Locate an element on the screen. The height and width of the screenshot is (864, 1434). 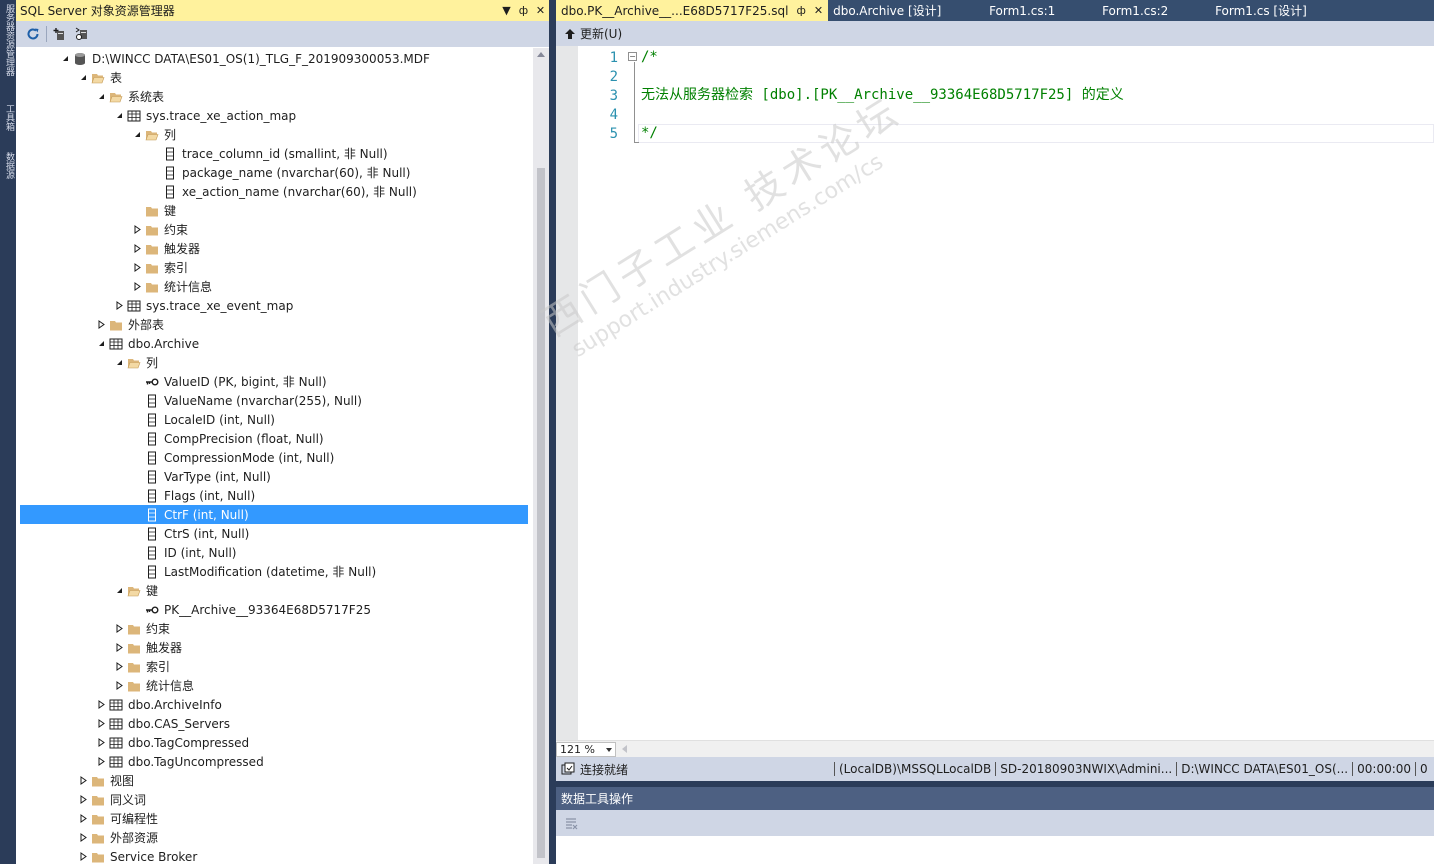
update-button: 更新(U) is located at coordinates (593, 33).